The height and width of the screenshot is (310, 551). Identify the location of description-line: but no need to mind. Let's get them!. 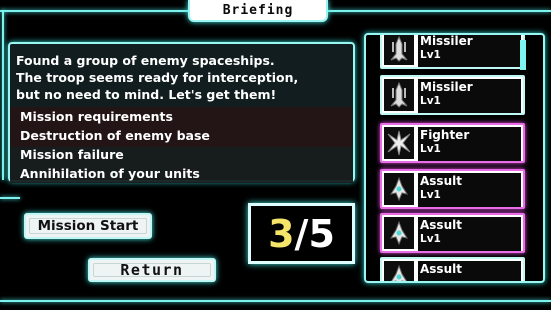
(146, 94).